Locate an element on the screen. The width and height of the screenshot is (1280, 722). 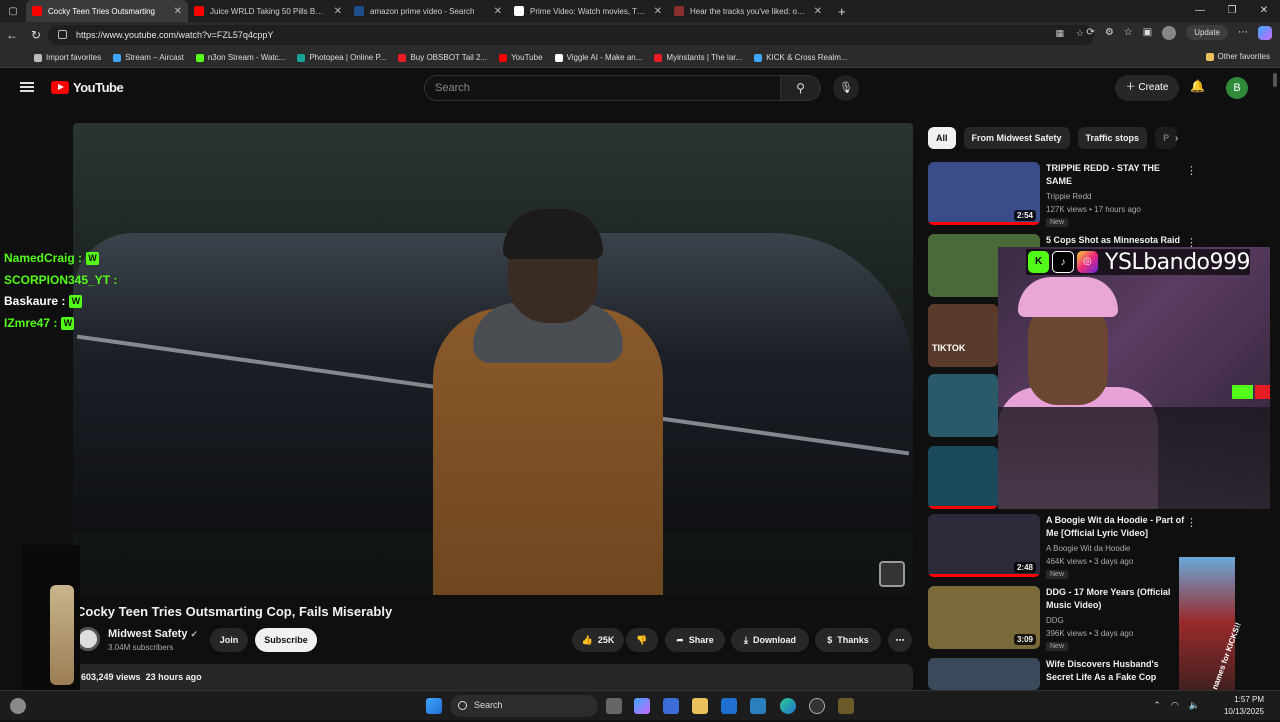
thanks-button: $ Thanks is located at coordinates (848, 640).